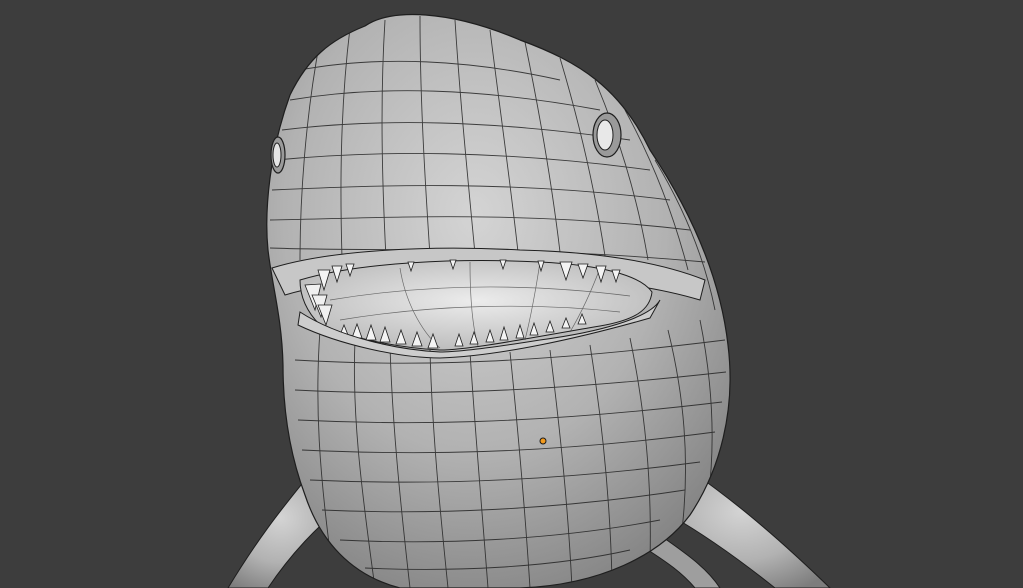 The width and height of the screenshot is (1023, 588). Describe the element at coordinates (543, 441) in the screenshot. I see `object-origin-icon` at that location.